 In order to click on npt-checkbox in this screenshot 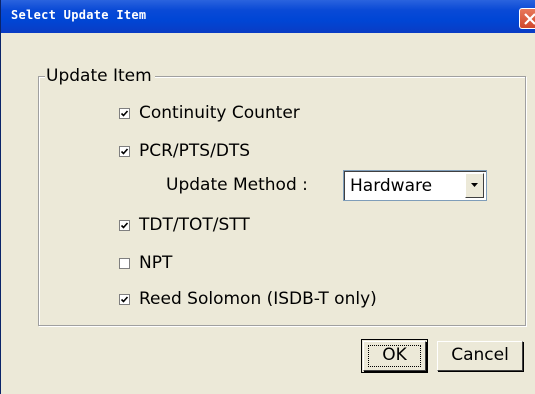, I will do `click(124, 263)`.